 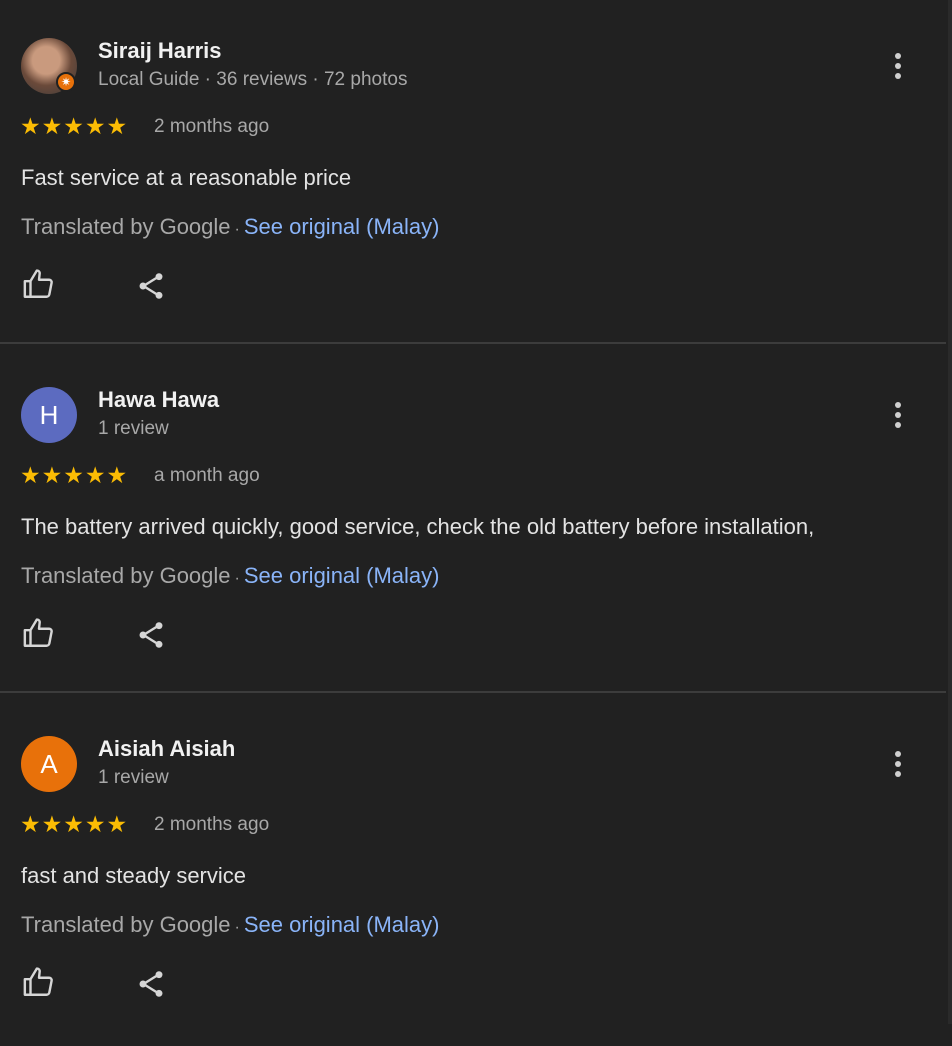 I want to click on review-text: fast and steady service, so click(x=134, y=875).